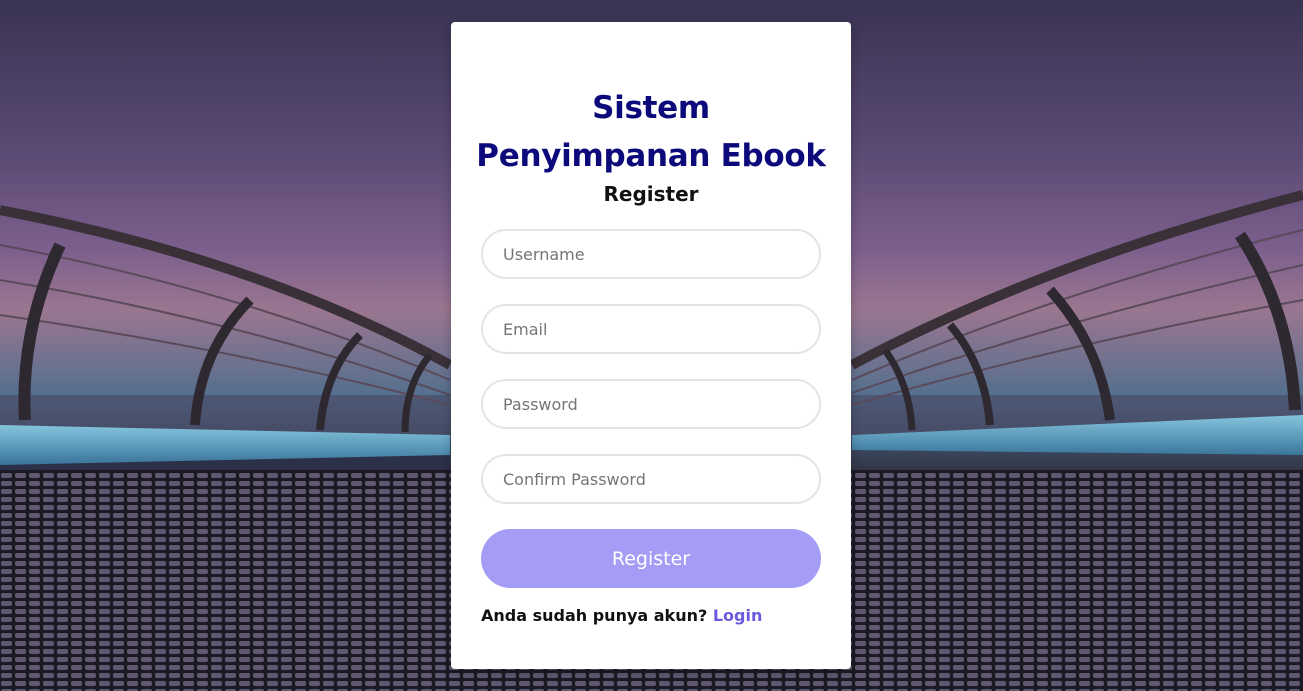 This screenshot has height=691, width=1303. I want to click on password-input, so click(651, 404).